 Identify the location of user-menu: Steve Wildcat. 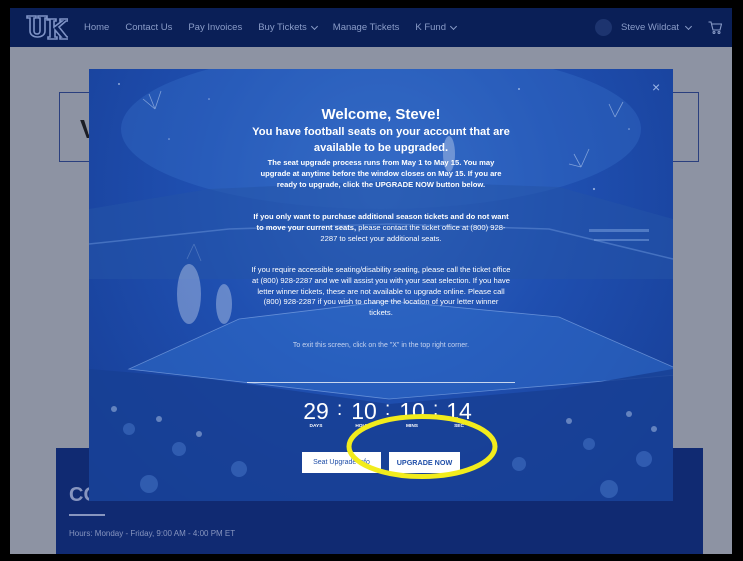
(644, 27).